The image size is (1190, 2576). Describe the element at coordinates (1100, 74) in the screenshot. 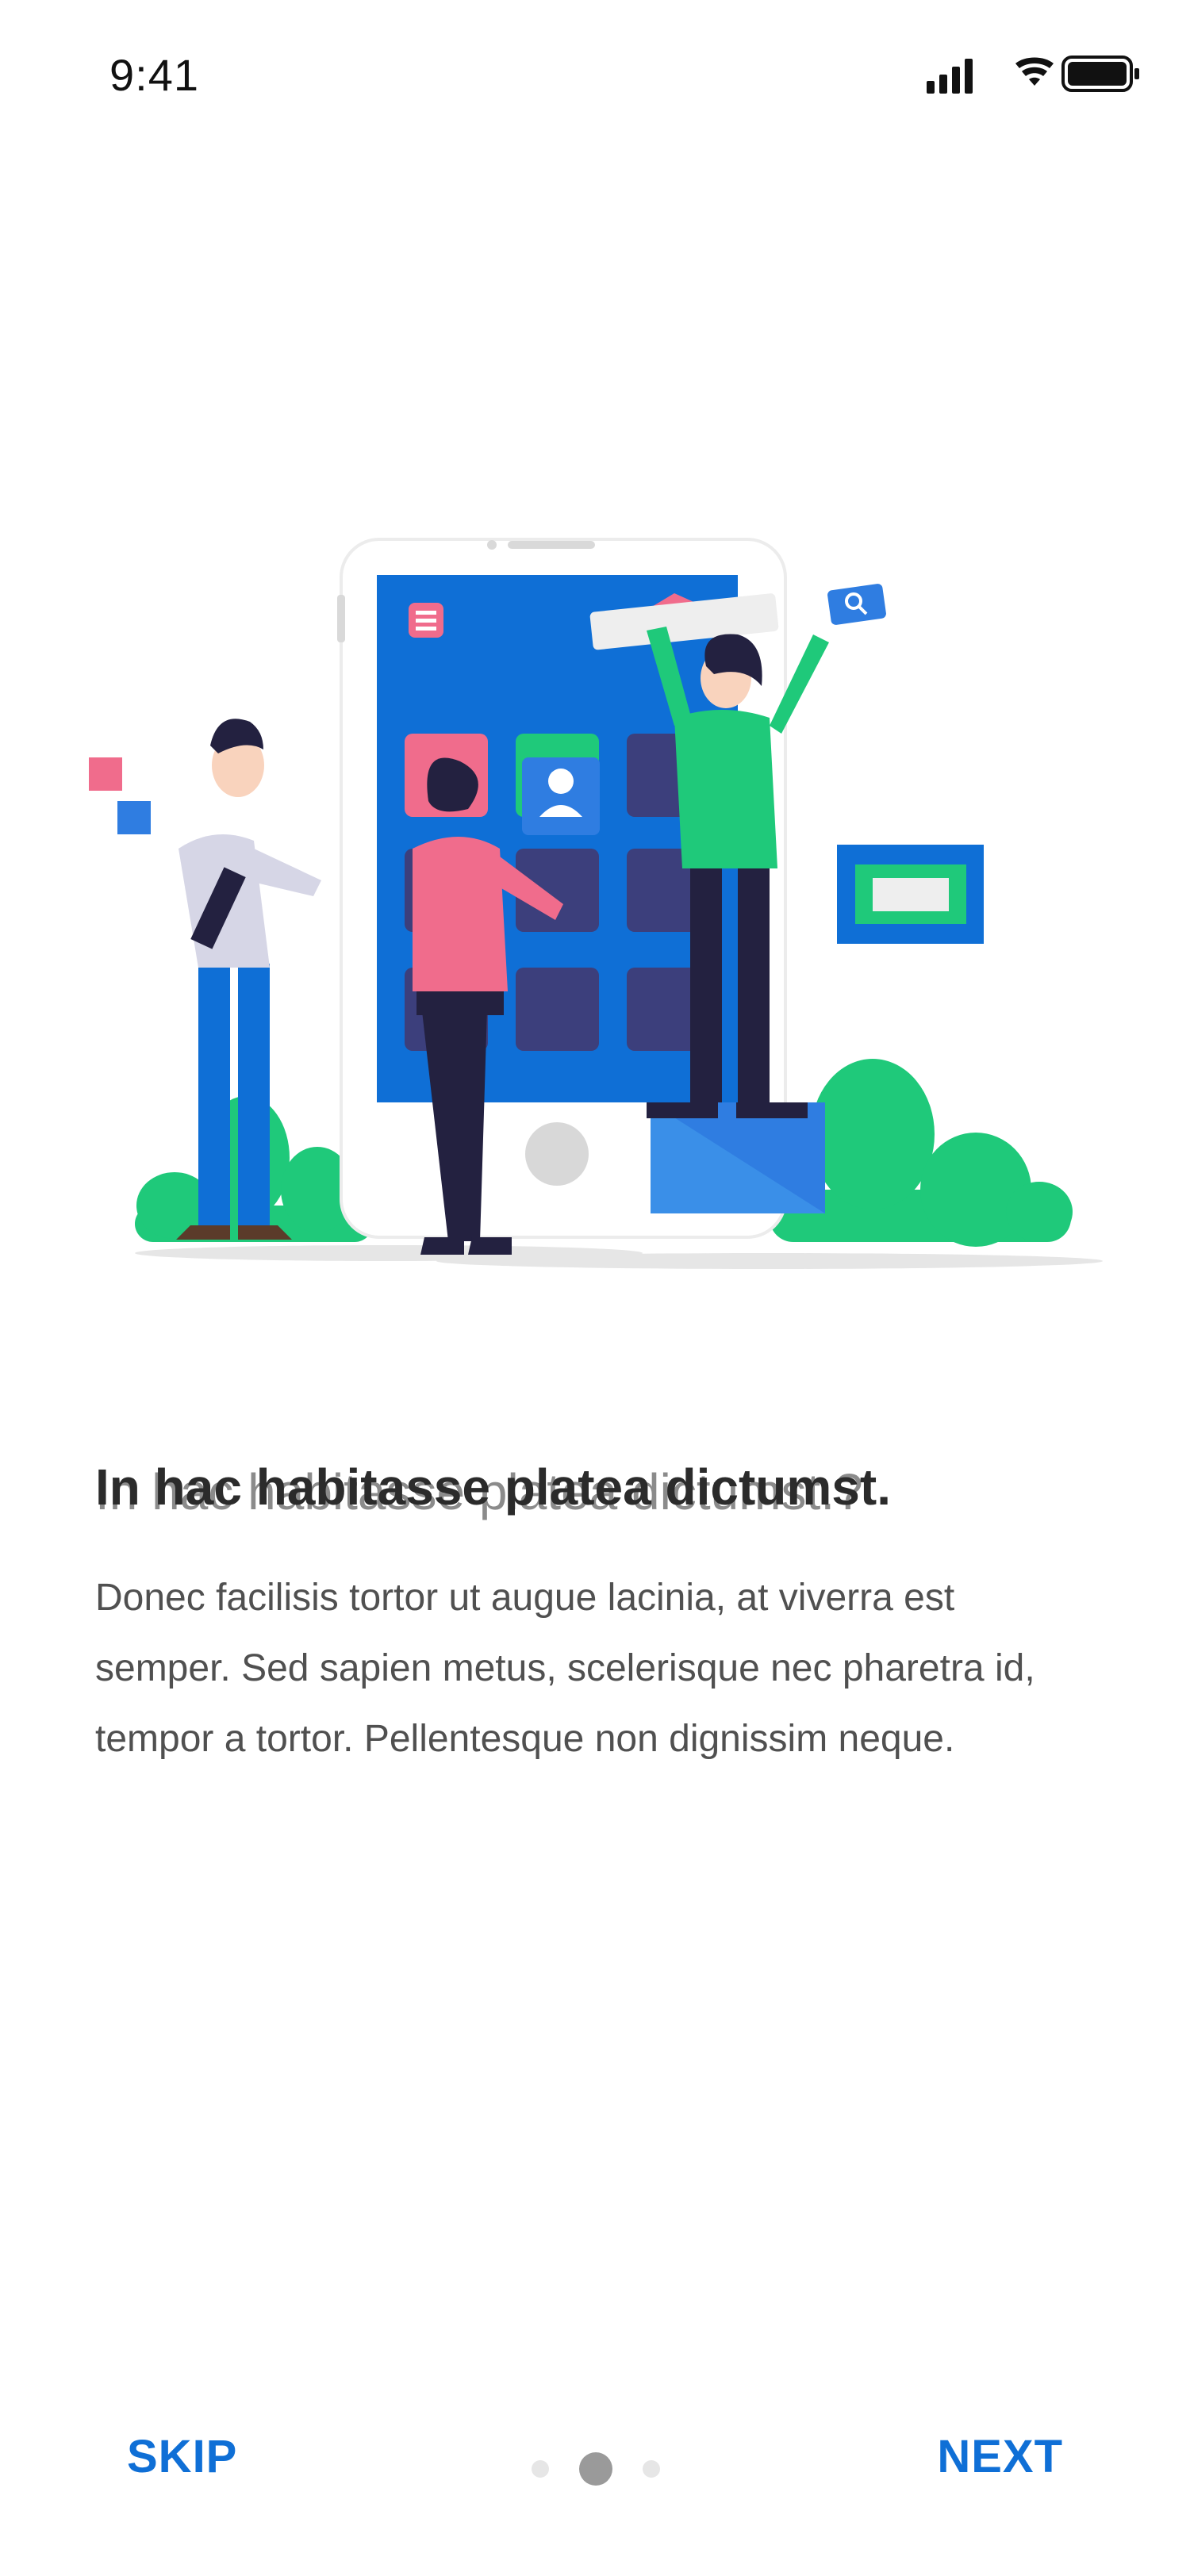

I see `battery-icon` at that location.